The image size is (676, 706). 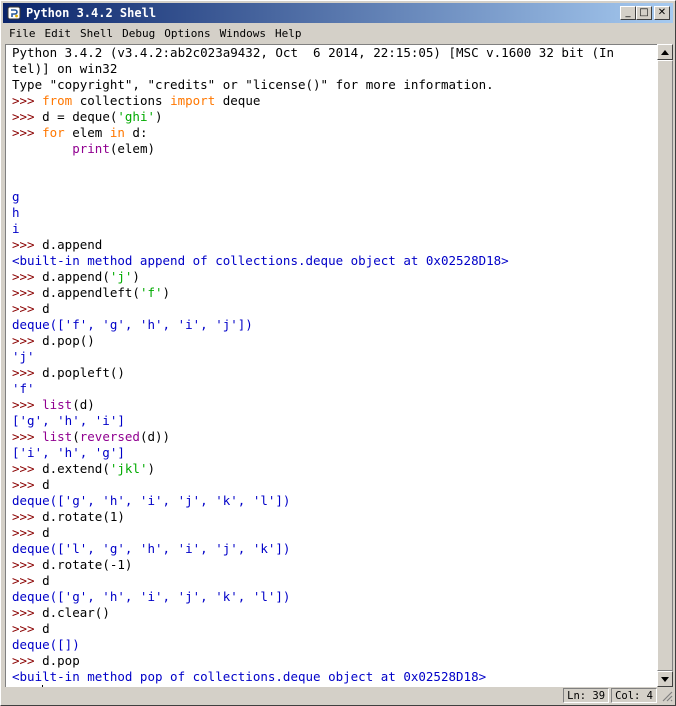 I want to click on close-icon: ✕, so click(x=662, y=12).